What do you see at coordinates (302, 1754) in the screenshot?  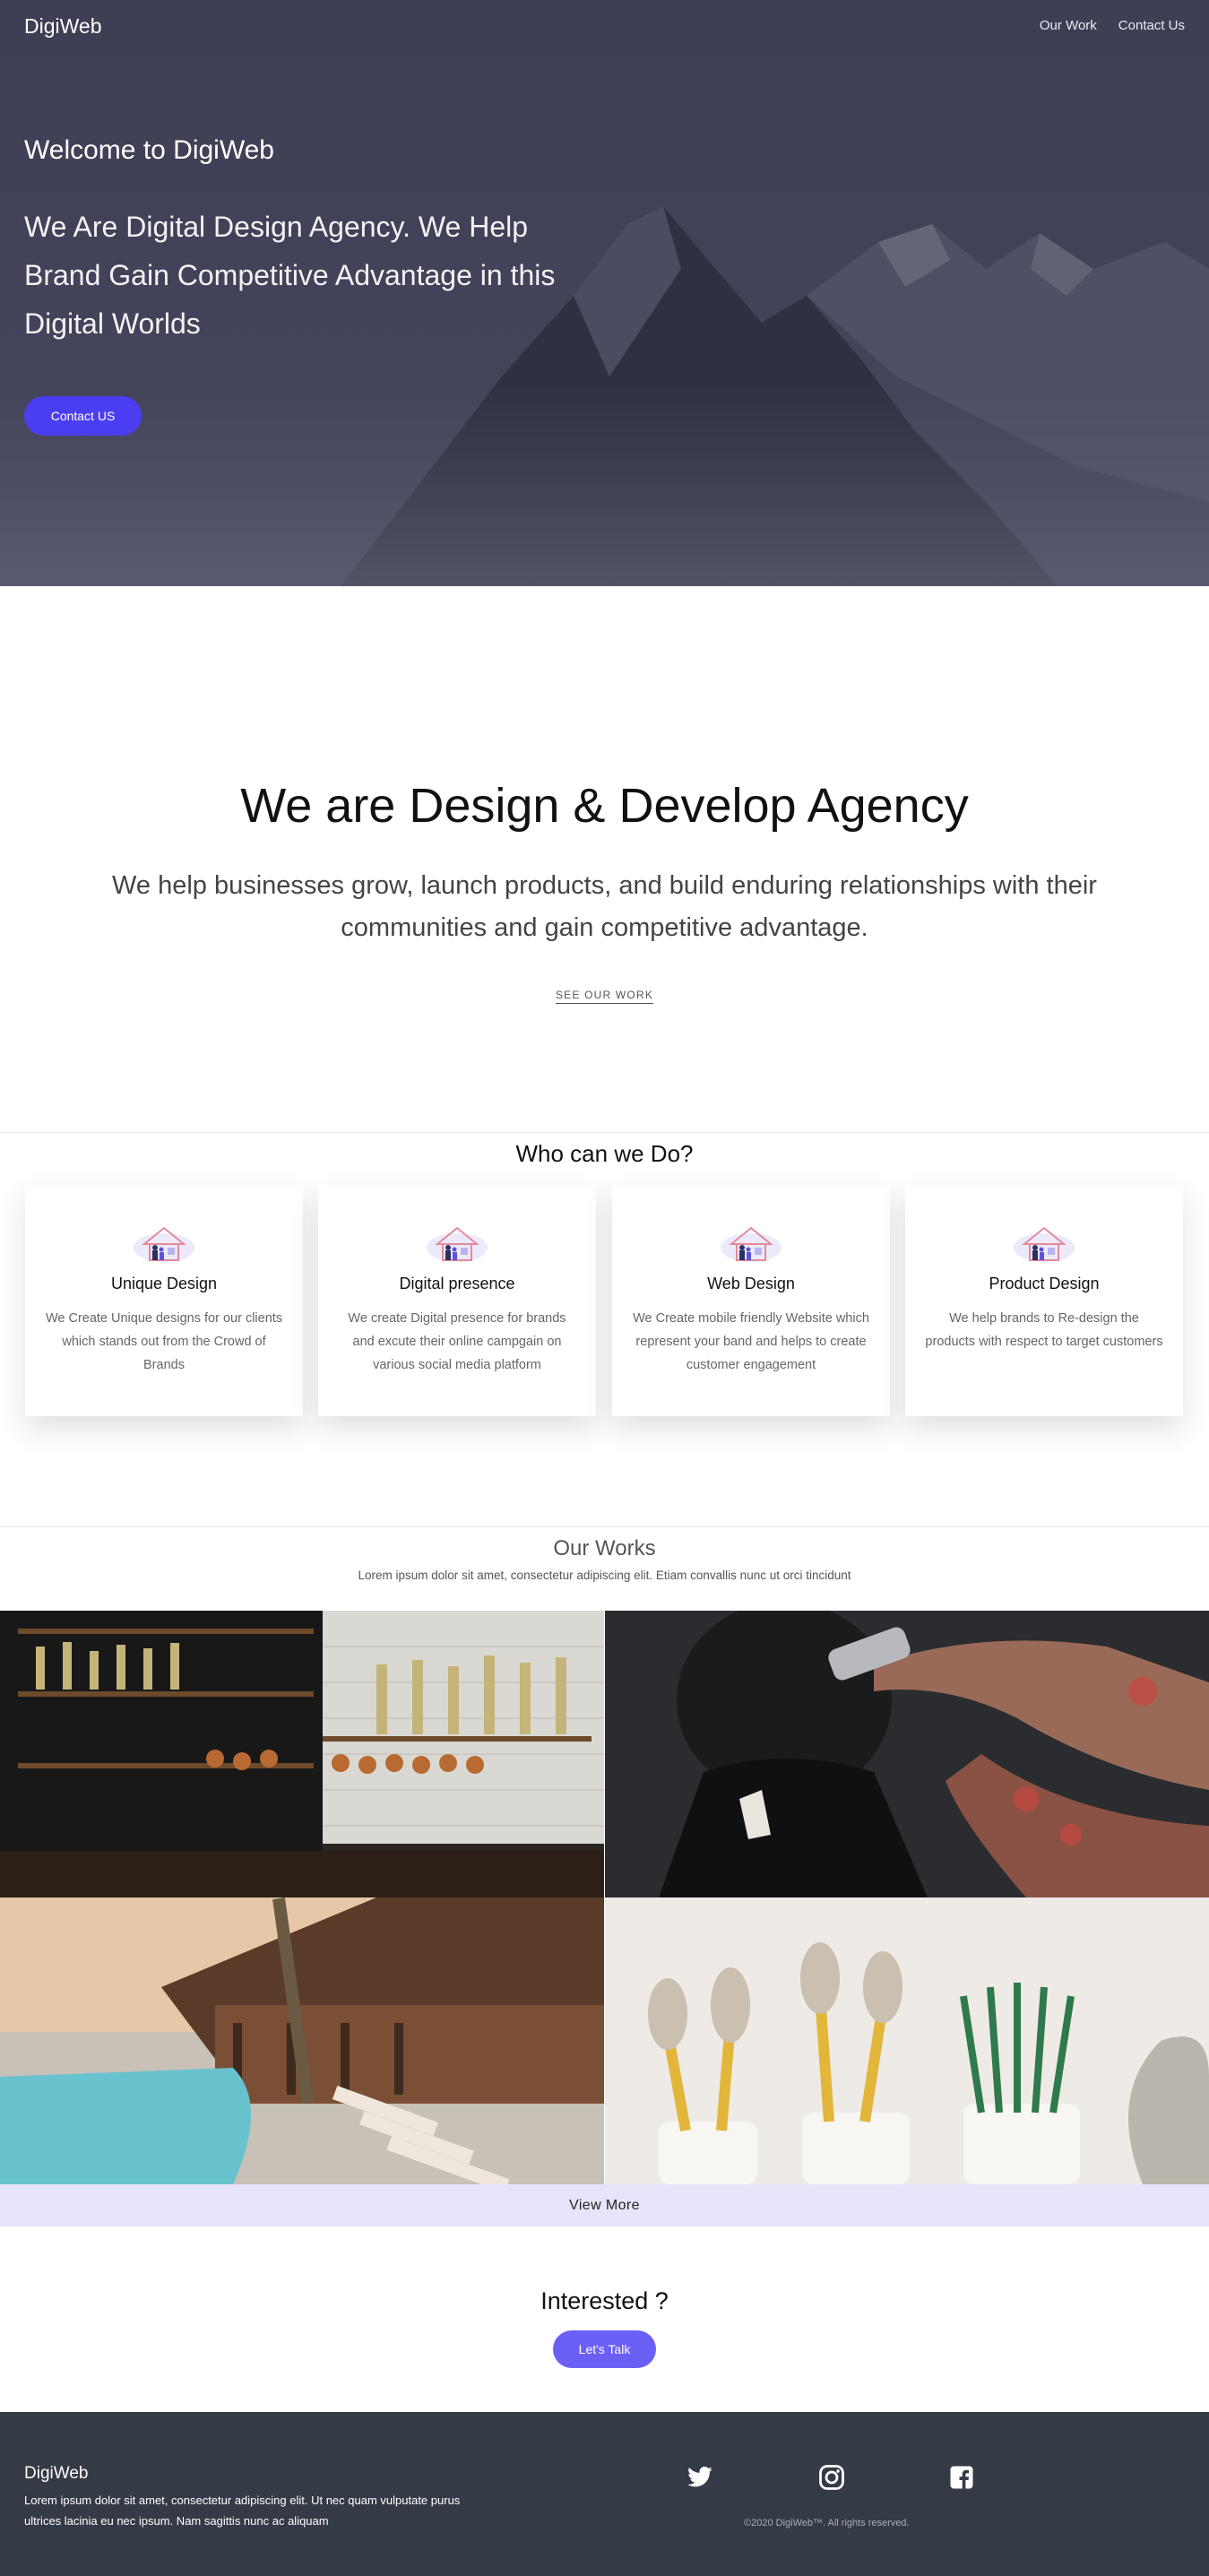 I see `work-photo-bar` at bounding box center [302, 1754].